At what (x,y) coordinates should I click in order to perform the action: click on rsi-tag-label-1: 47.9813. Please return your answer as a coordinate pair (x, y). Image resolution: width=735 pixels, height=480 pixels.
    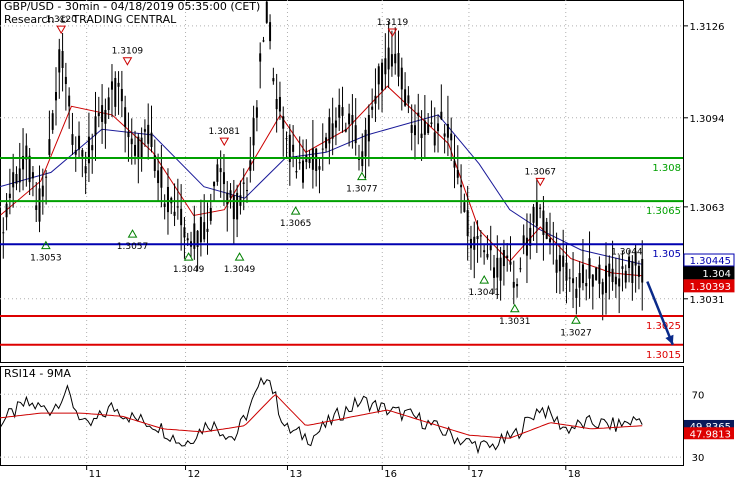
    Looking at the image, I should click on (710, 434).